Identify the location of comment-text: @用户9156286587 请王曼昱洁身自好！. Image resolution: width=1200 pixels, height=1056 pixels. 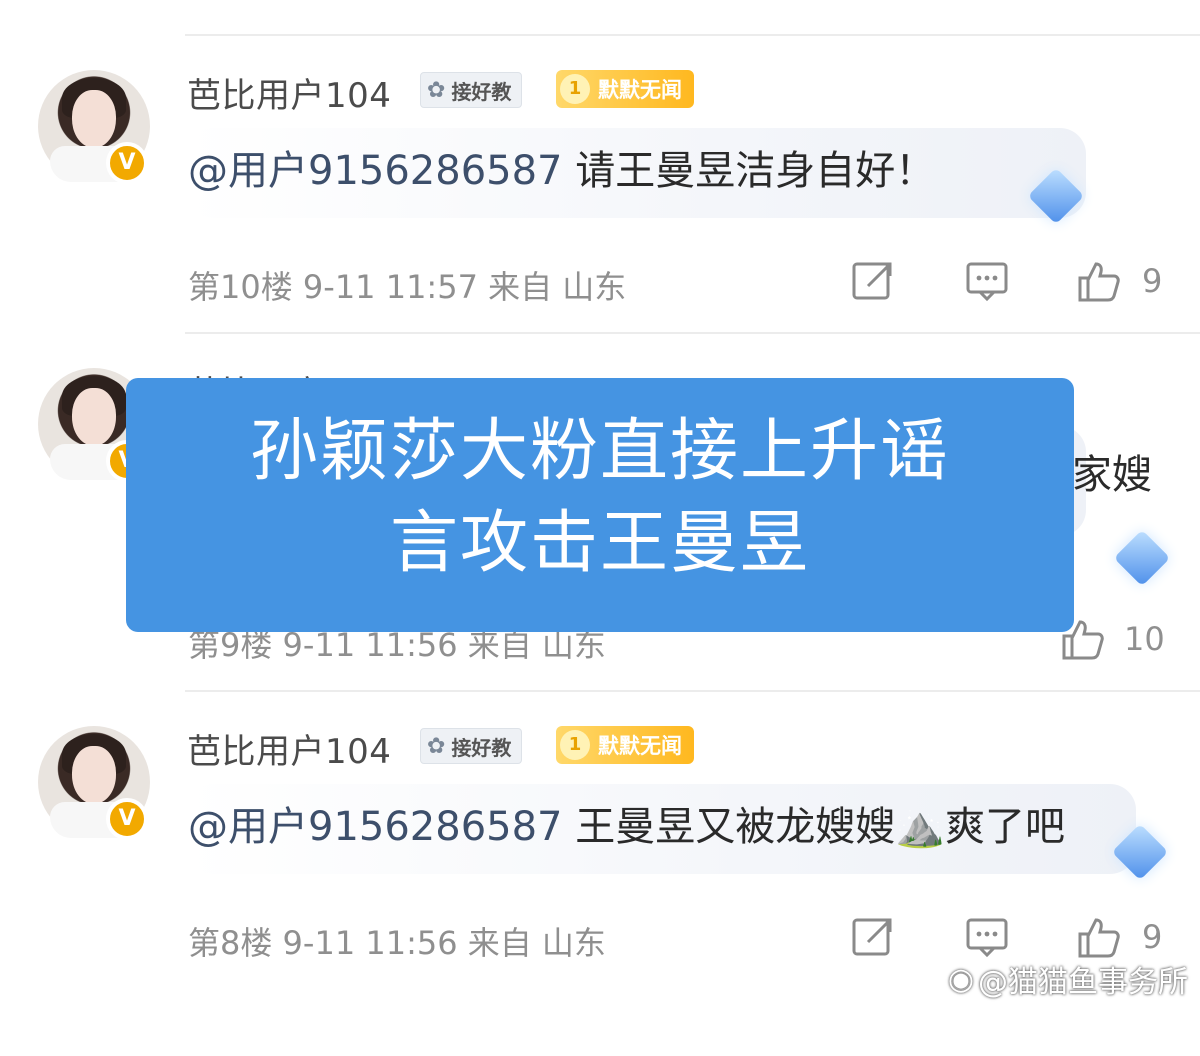
(562, 171).